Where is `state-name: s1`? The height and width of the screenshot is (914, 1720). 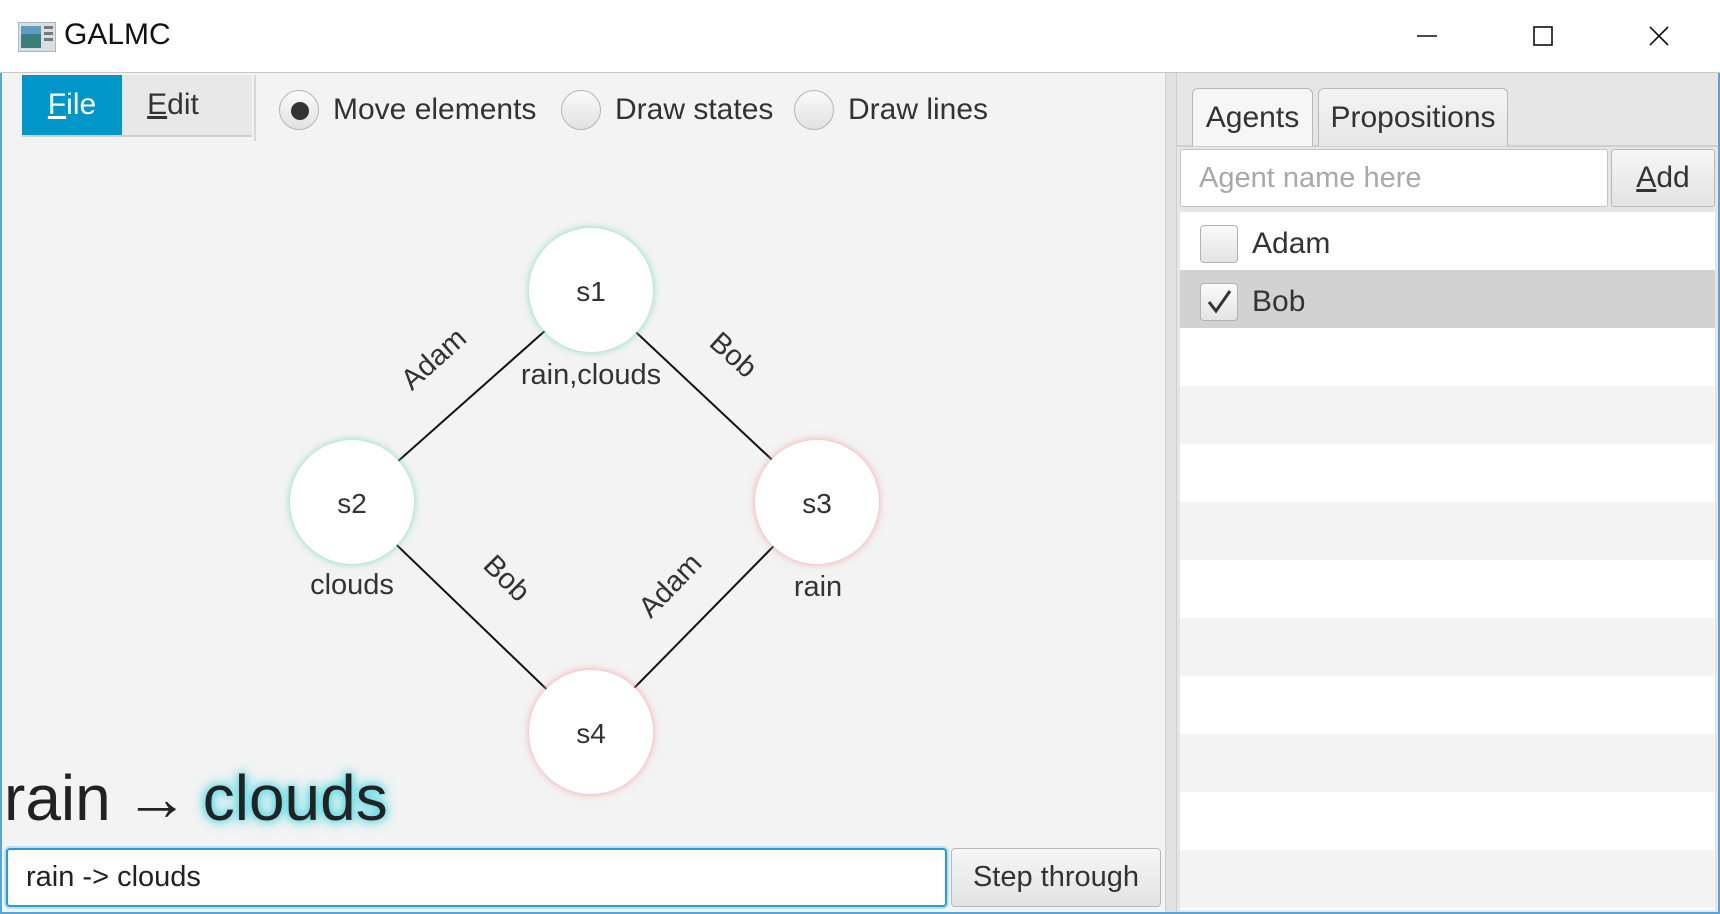
state-name: s1 is located at coordinates (591, 291).